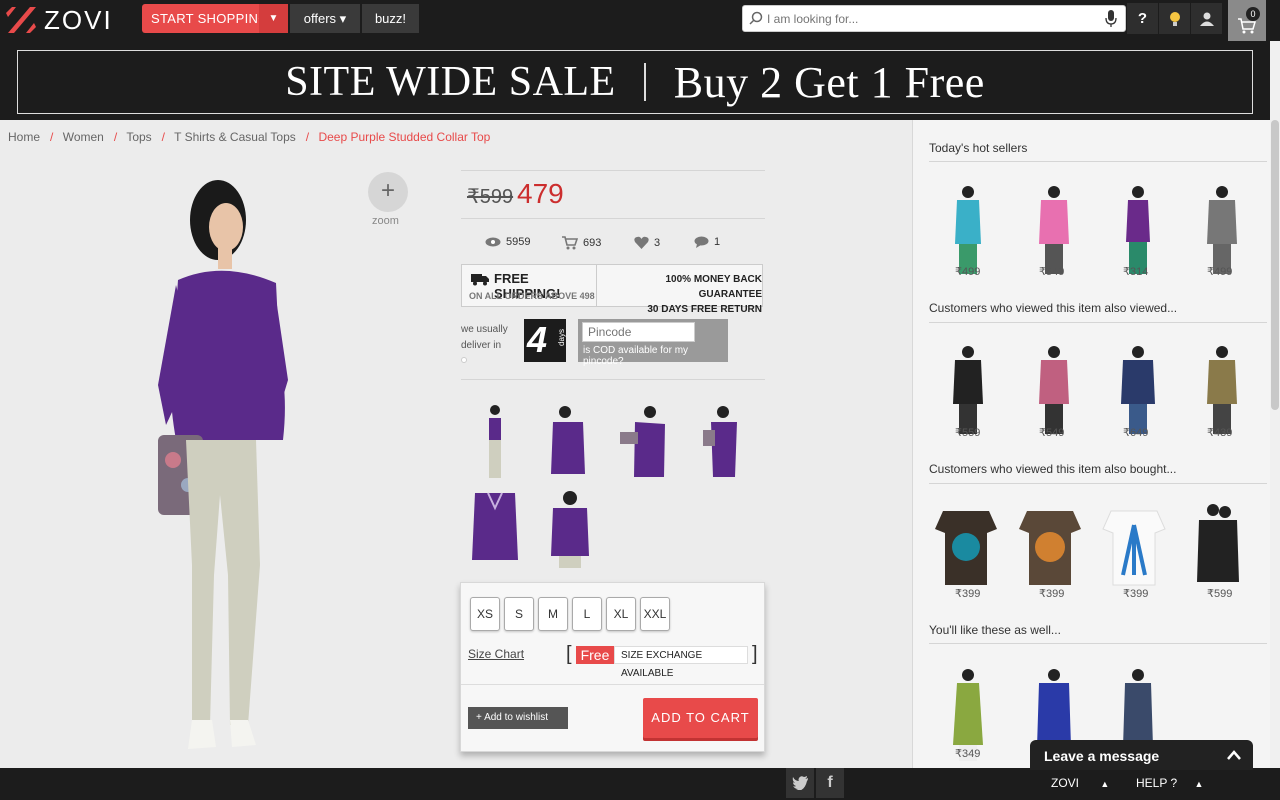  What do you see at coordinates (1253, 14) in the screenshot?
I see `cart-count-badge: 0` at bounding box center [1253, 14].